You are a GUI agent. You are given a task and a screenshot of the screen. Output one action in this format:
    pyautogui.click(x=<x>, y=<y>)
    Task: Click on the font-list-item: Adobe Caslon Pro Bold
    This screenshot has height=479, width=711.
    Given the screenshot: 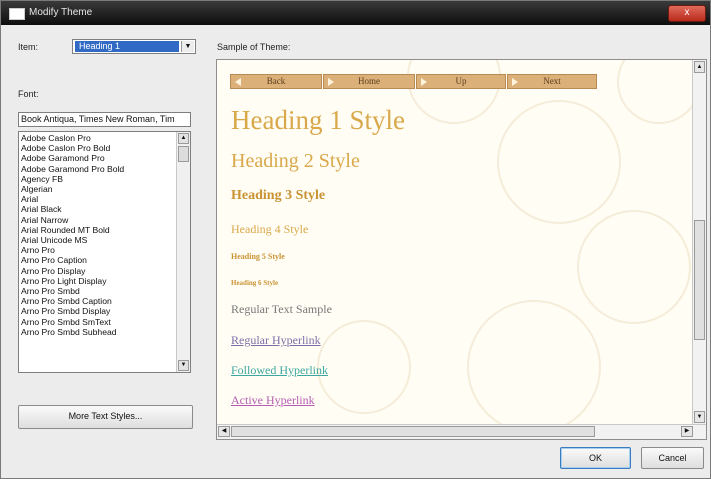 What is the action you would take?
    pyautogui.click(x=105, y=148)
    